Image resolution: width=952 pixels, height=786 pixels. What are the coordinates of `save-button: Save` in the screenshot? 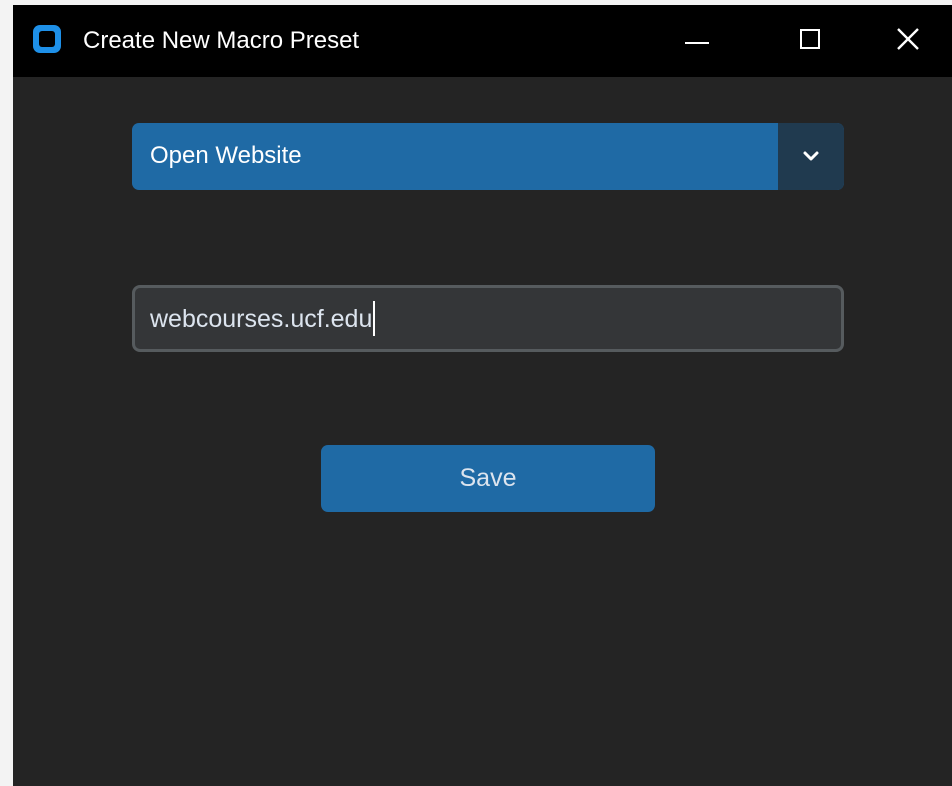 It's located at (488, 478).